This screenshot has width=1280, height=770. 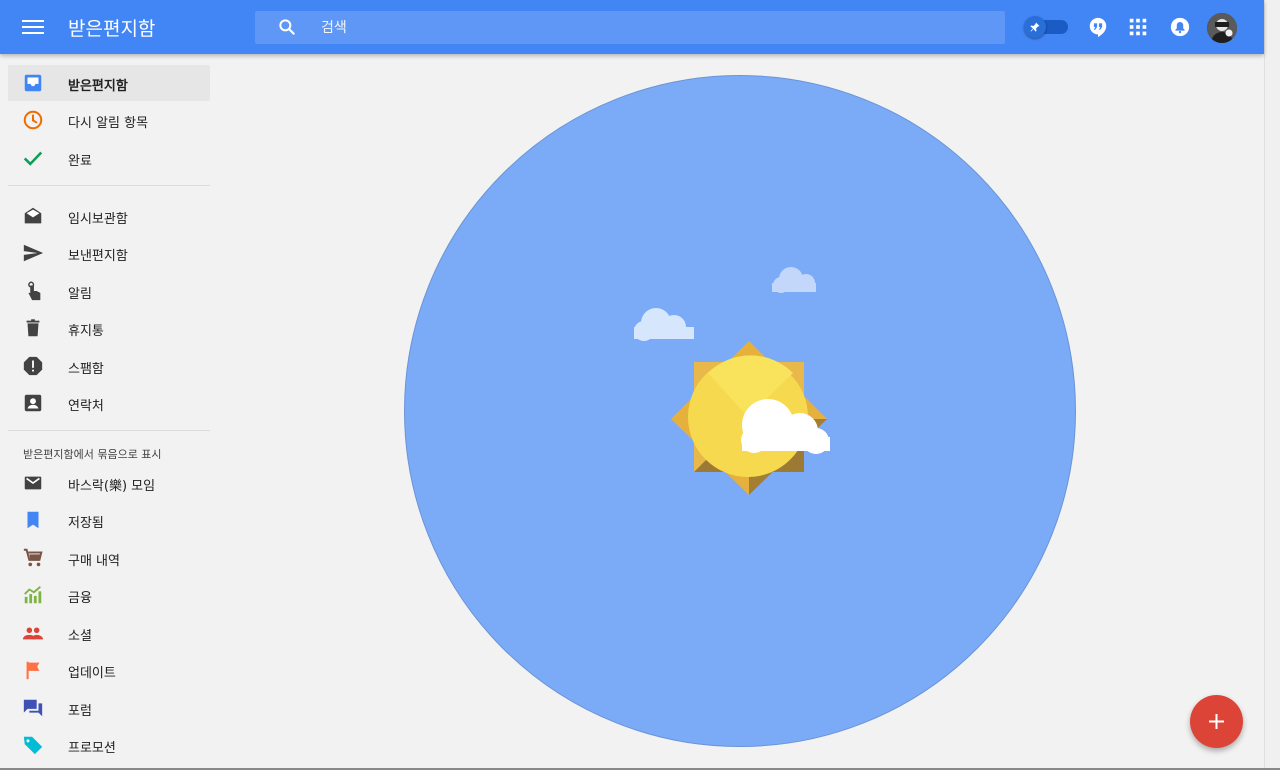 What do you see at coordinates (34, 291) in the screenshot?
I see `reminder-icon` at bounding box center [34, 291].